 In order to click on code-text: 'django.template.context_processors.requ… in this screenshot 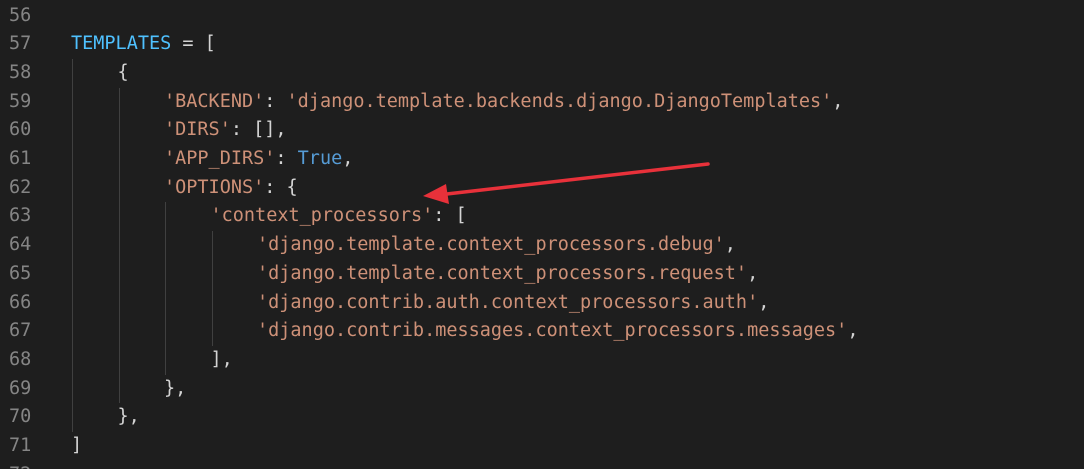, I will do `click(507, 274)`.